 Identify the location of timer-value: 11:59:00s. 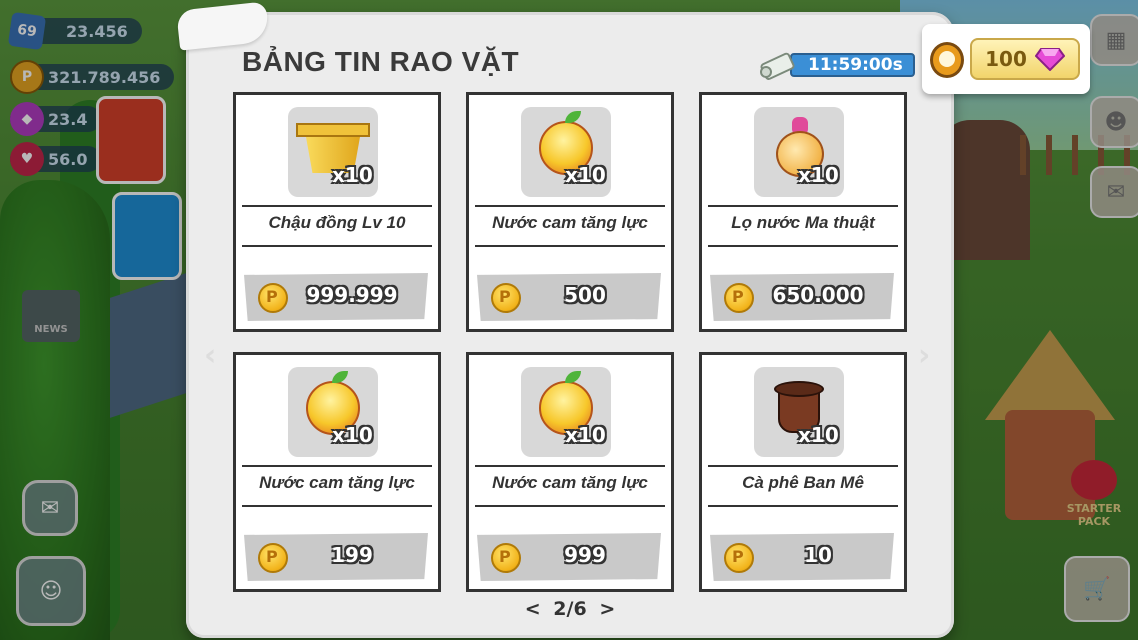
(852, 65).